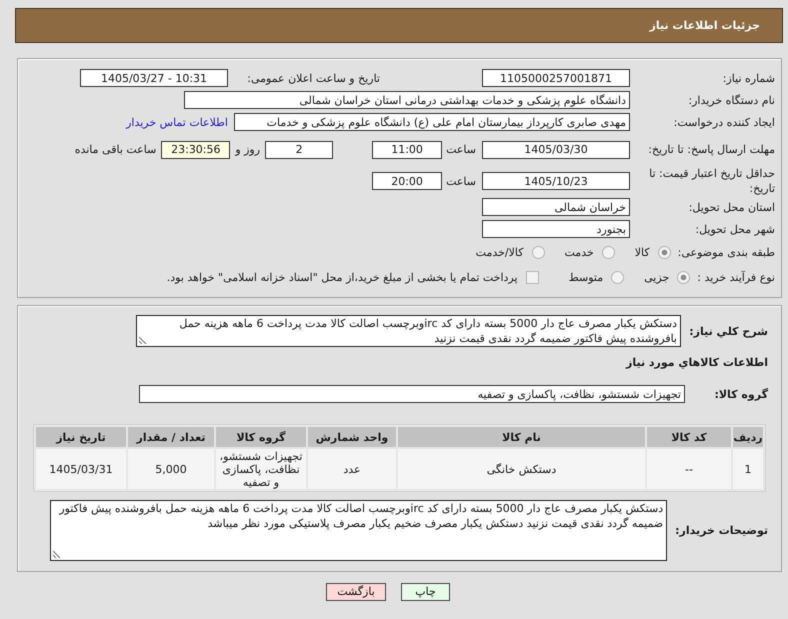 Image resolution: width=788 pixels, height=619 pixels. What do you see at coordinates (407, 100) in the screenshot?
I see `buyer-org-field: دانشگاه علوم پزشکی و خدمات بهداشتی درمانی استان خراسان شمالی` at bounding box center [407, 100].